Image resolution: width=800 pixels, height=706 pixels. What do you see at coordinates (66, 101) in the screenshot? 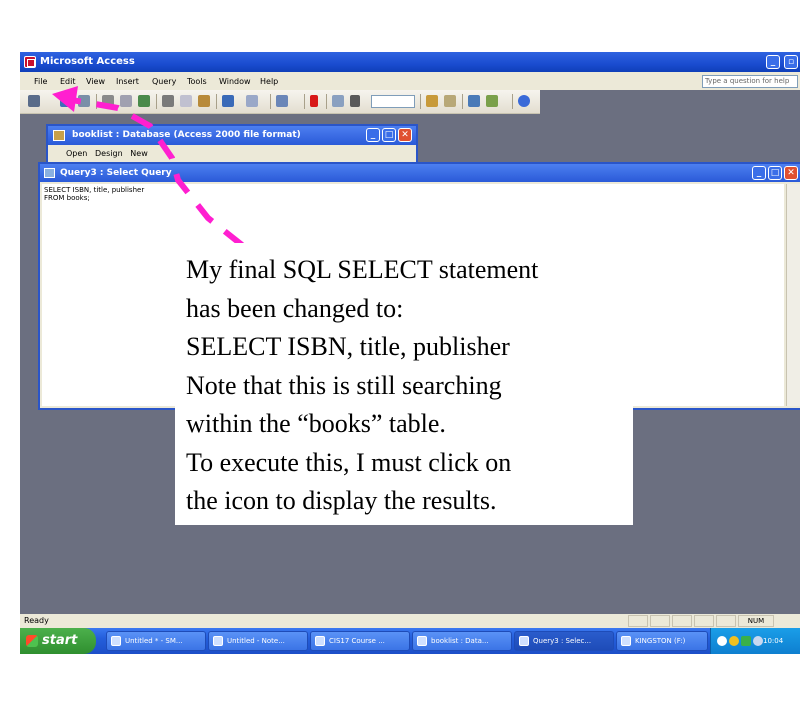
I see `save-icon` at bounding box center [66, 101].